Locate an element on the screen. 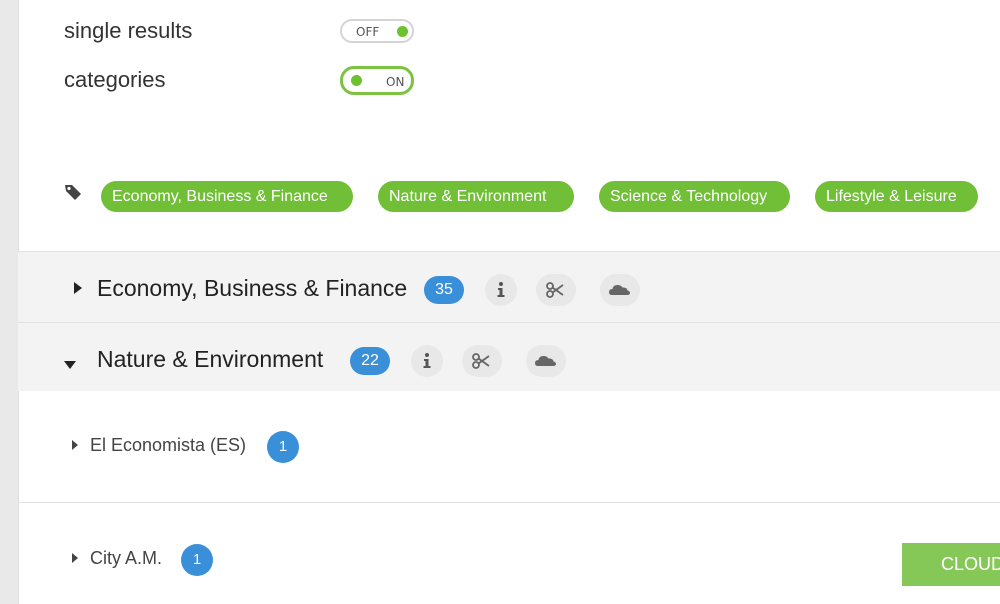  cloud-button: CLOUD is located at coordinates (951, 564).